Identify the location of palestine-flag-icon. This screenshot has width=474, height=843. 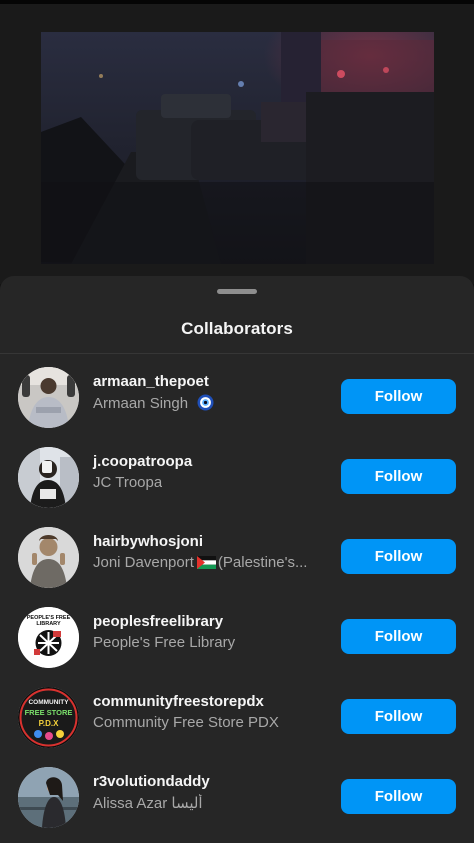
(206, 562).